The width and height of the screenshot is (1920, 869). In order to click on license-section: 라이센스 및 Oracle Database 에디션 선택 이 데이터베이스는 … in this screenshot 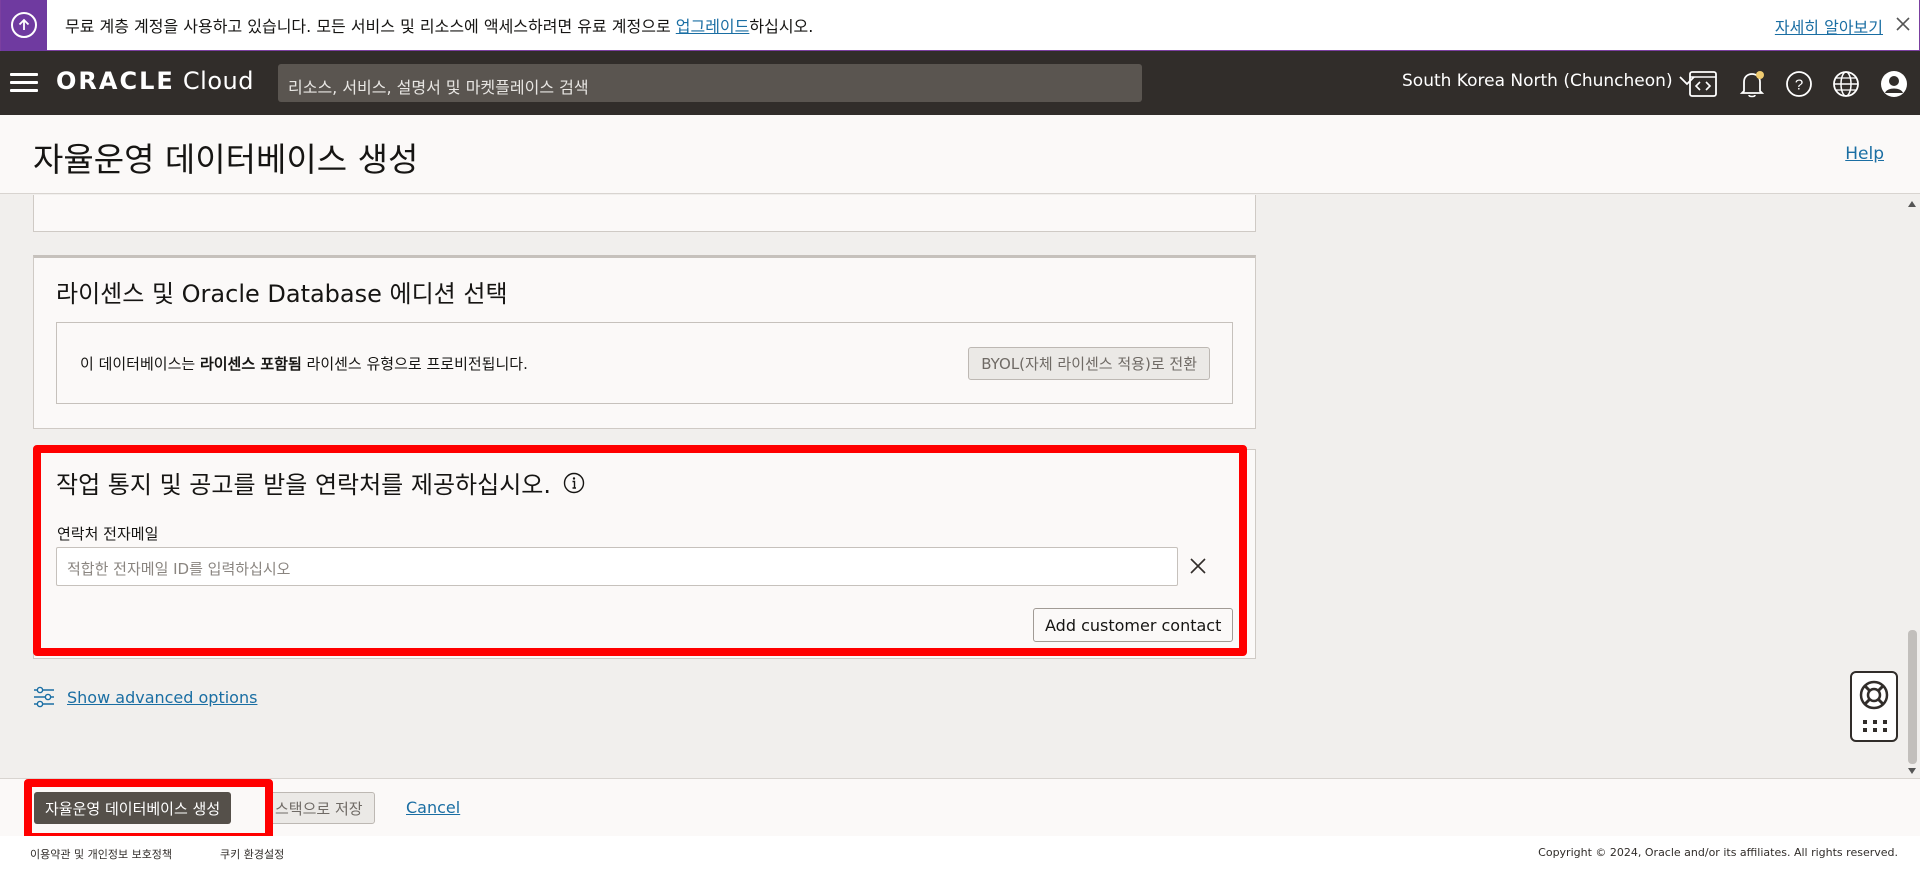, I will do `click(644, 342)`.